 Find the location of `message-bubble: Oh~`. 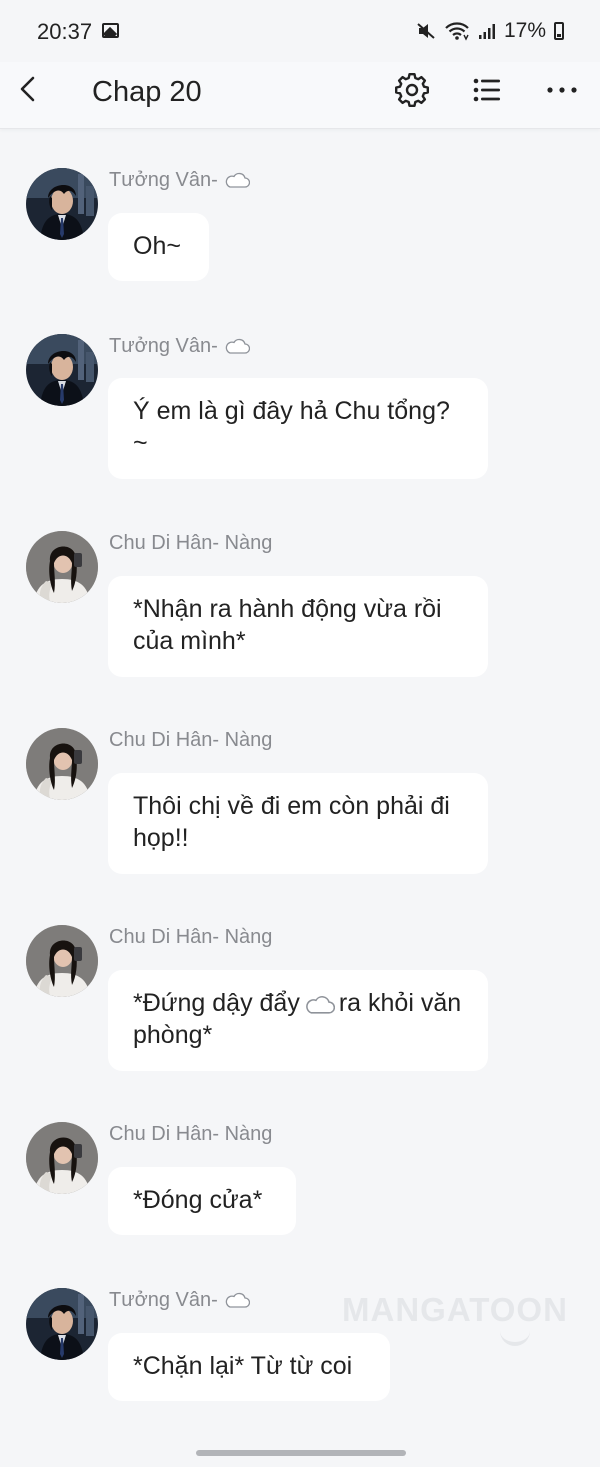

message-bubble: Oh~ is located at coordinates (158, 247).